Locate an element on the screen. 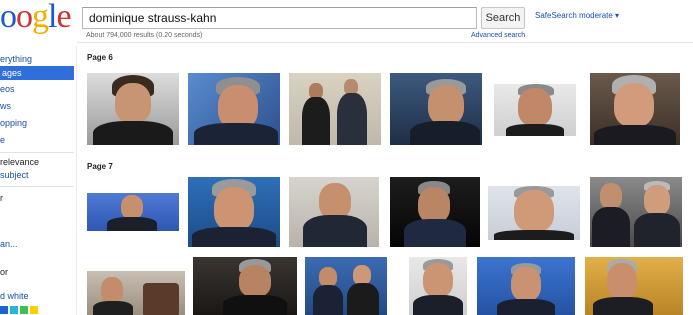  logo-letter: e is located at coordinates (63, 17).